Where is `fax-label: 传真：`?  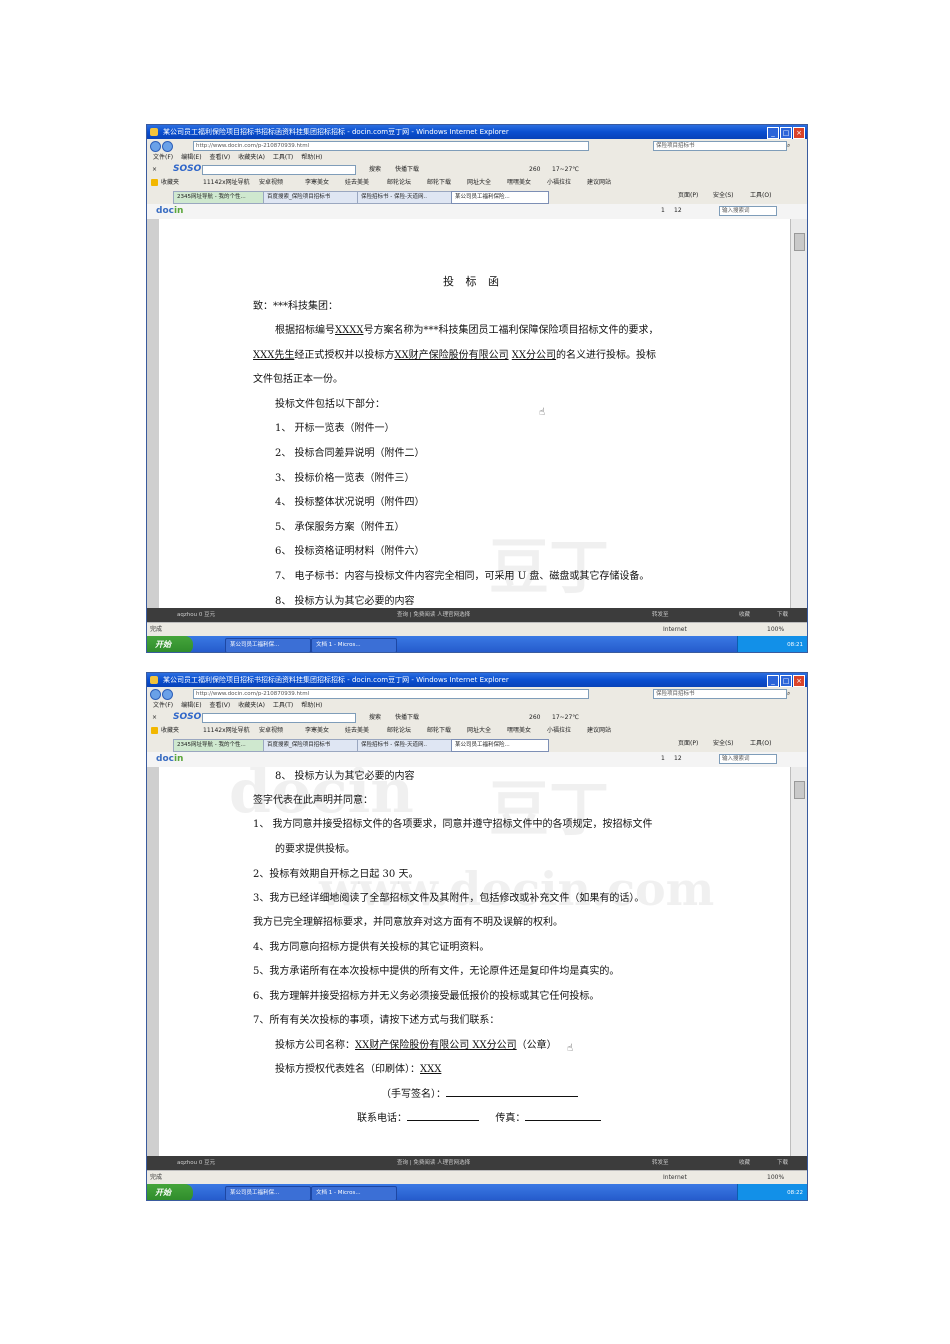 fax-label: 传真： is located at coordinates (510, 1118).